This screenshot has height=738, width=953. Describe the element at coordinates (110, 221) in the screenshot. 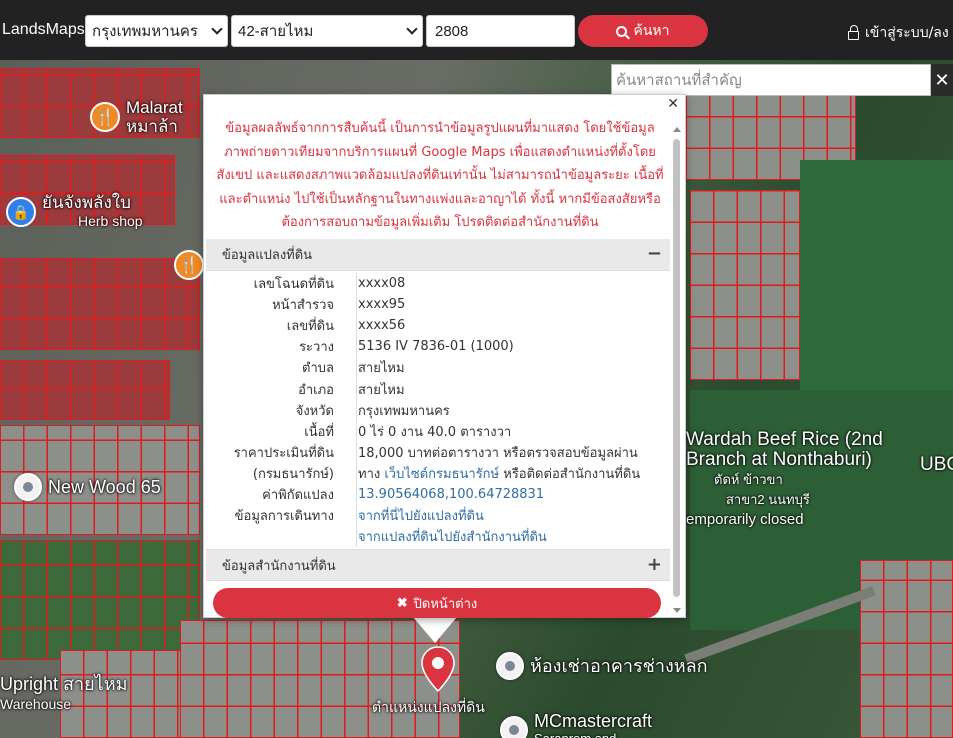

I see `poi-label: Herb shop` at that location.